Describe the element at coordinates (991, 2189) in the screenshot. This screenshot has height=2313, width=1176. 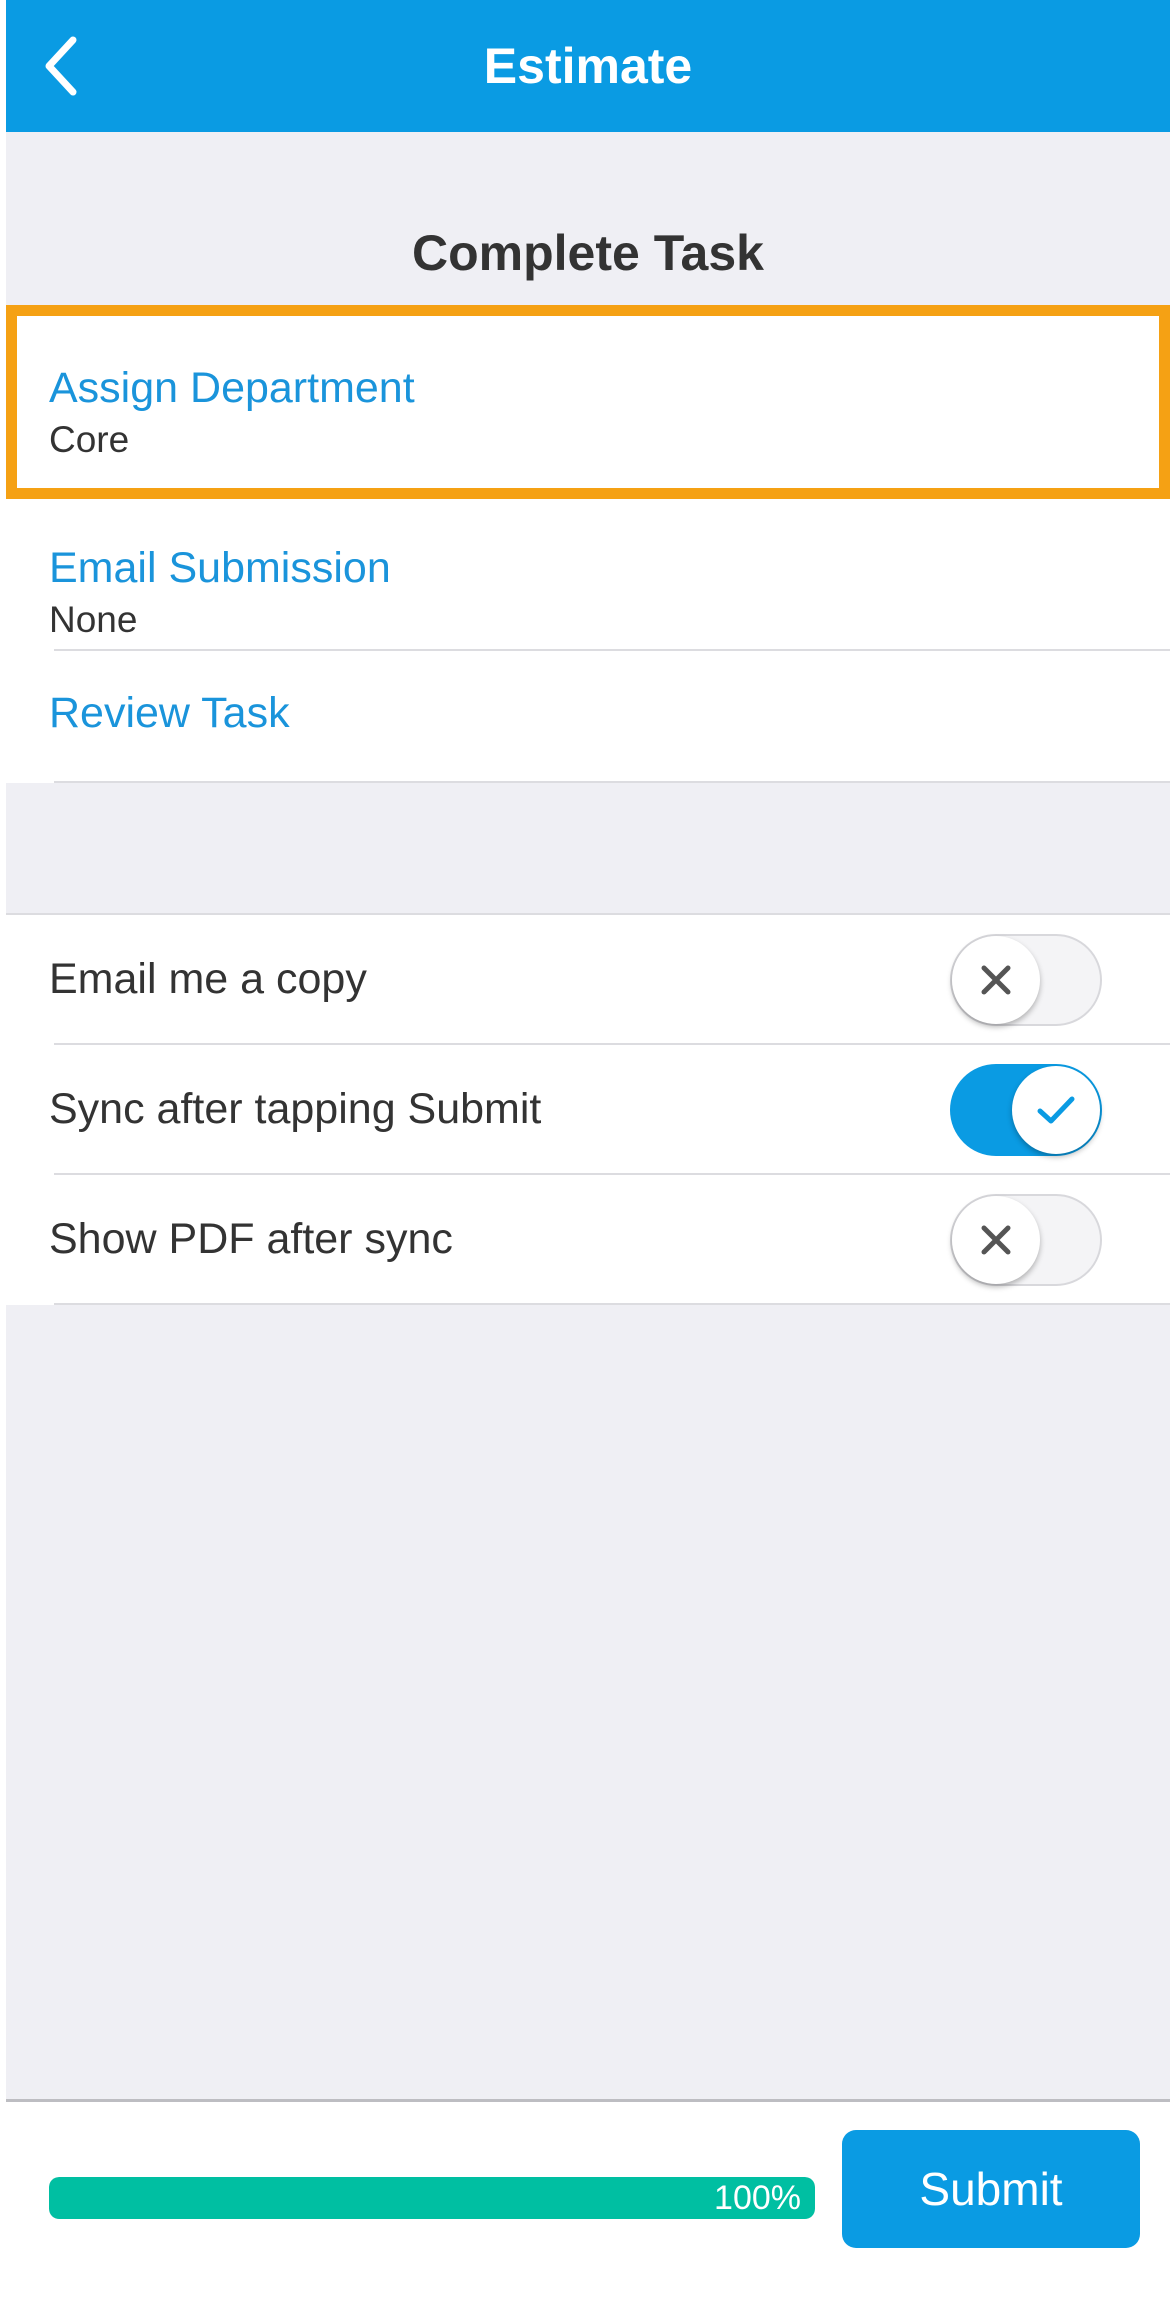
I see `submit-button: Submit` at that location.